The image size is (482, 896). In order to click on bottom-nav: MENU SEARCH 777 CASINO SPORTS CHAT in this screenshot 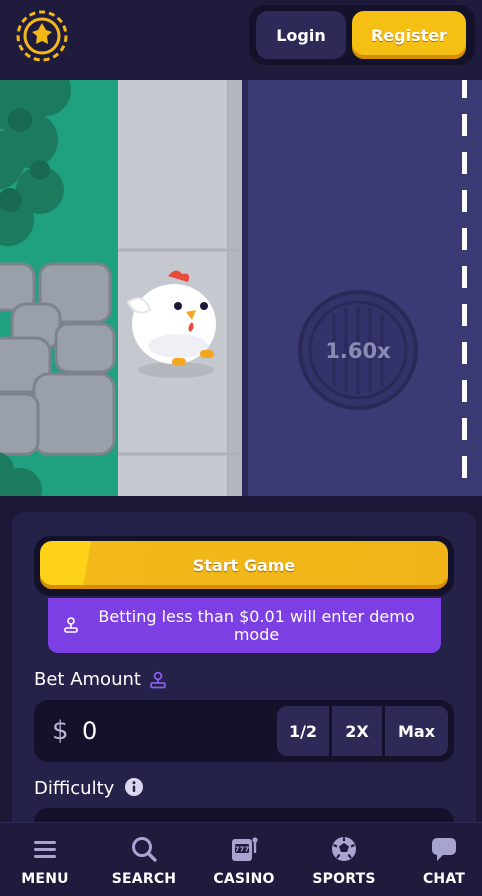, I will do `click(241, 859)`.